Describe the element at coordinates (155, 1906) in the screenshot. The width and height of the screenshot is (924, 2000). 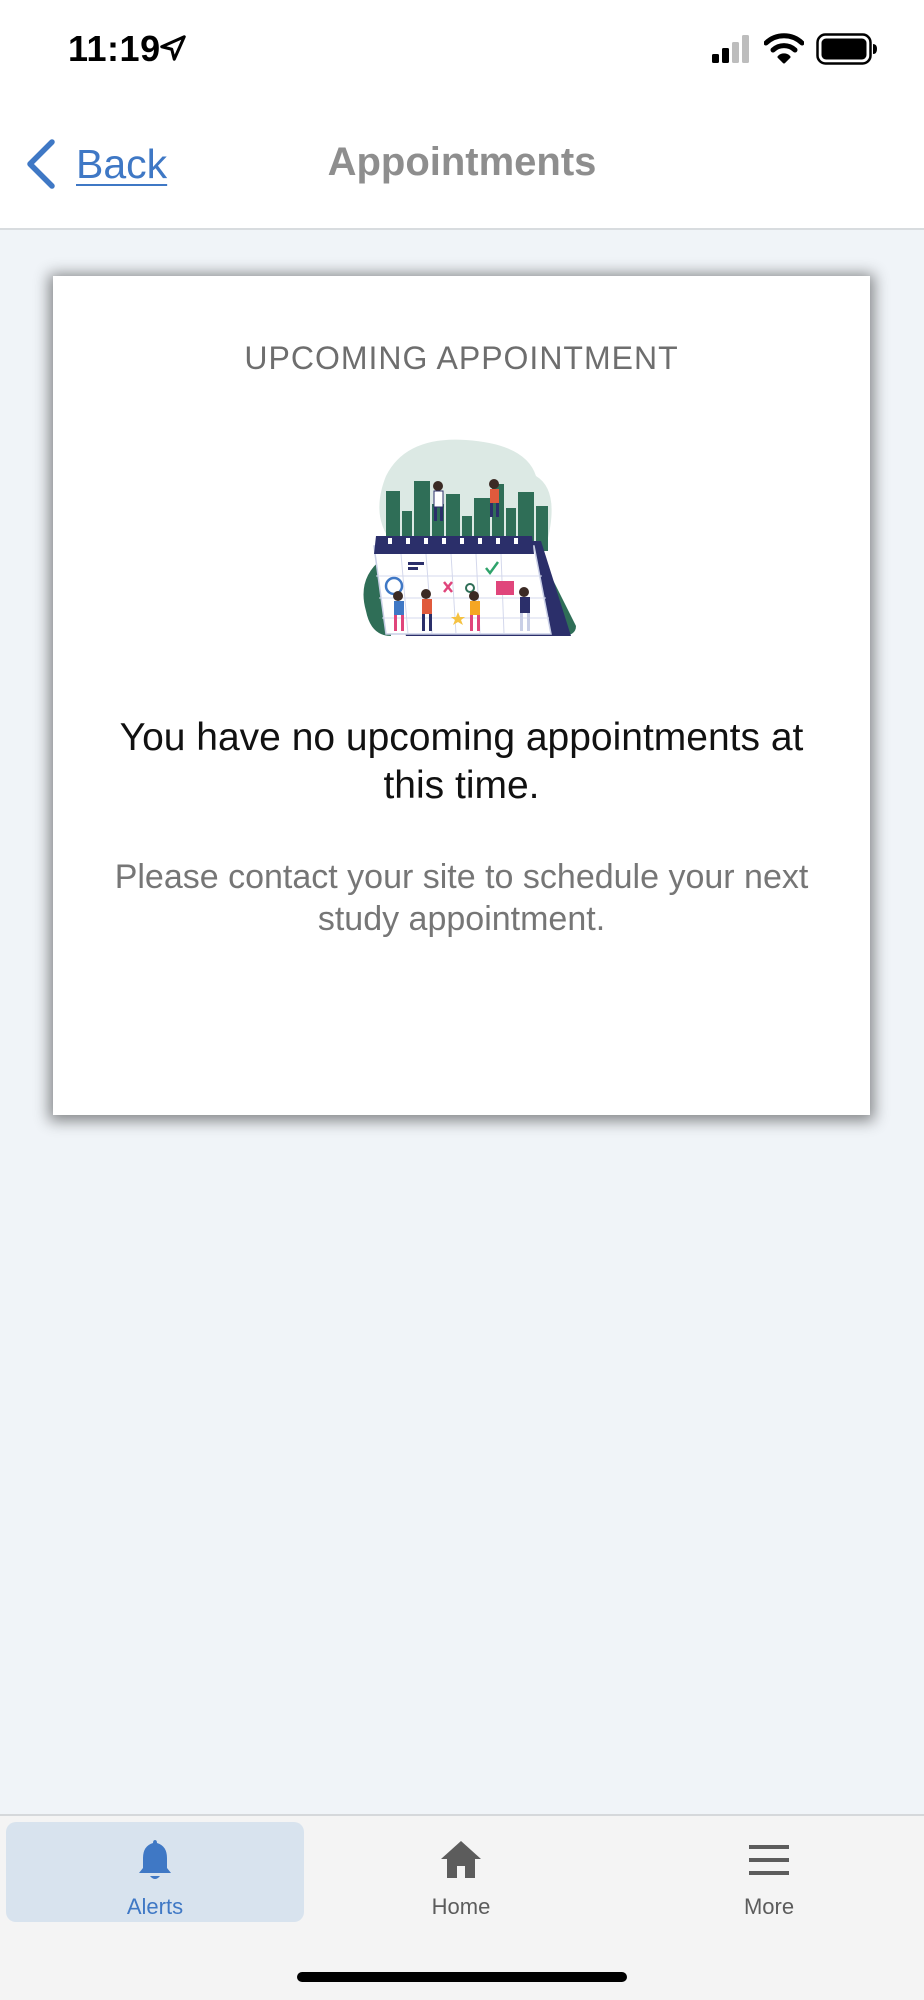
I see `tab-alerts-label: Alerts` at that location.